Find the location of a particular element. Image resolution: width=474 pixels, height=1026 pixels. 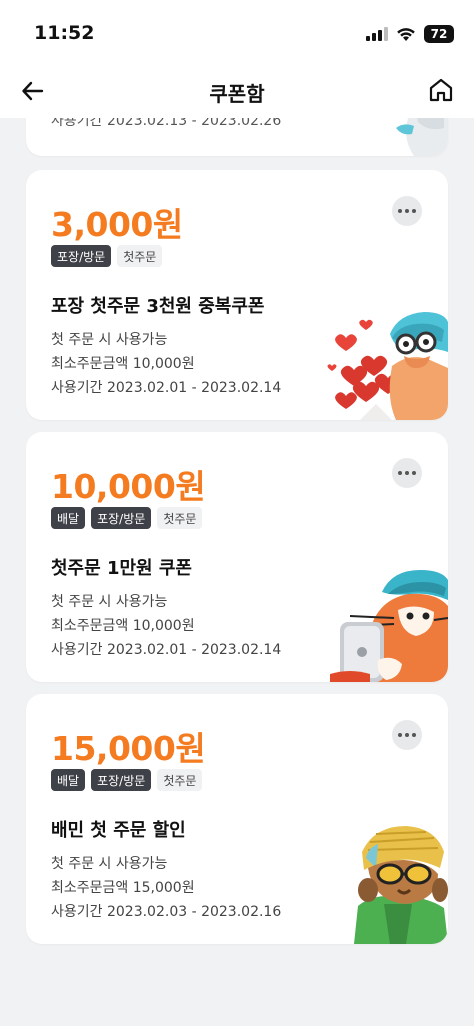

status-time: 11:52 is located at coordinates (64, 33).